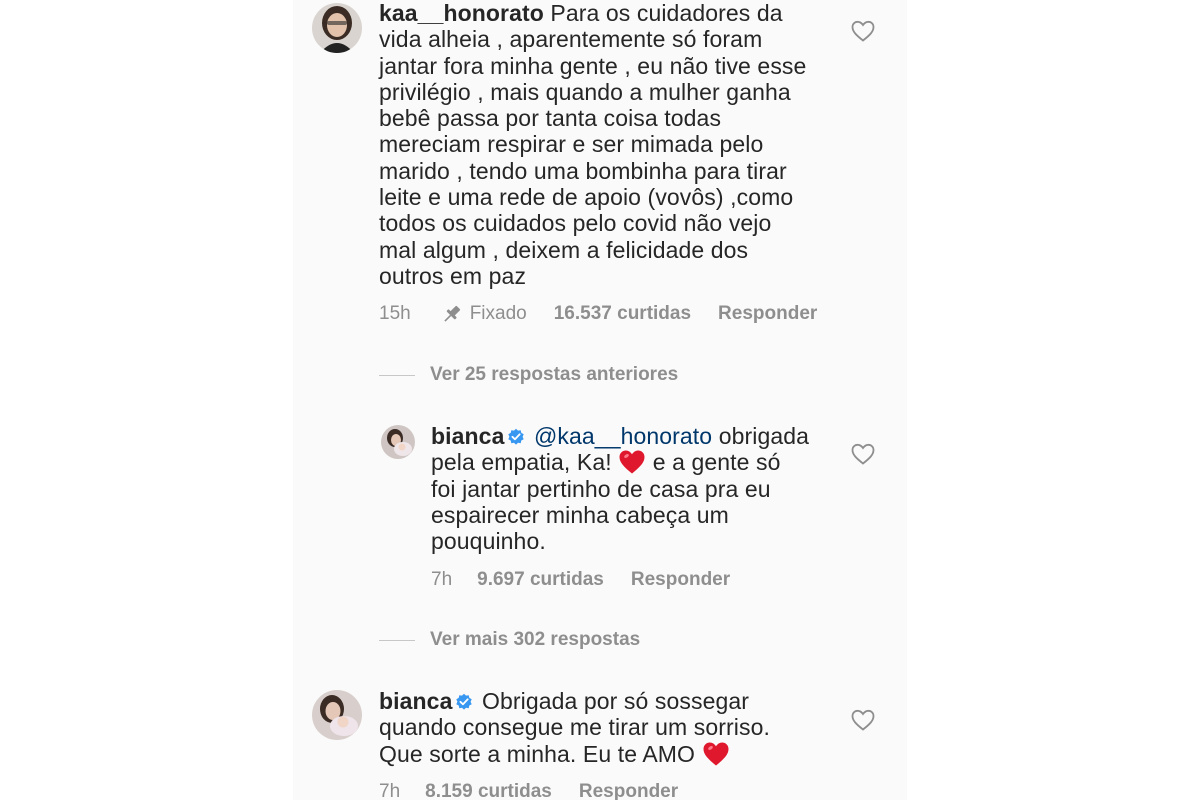 The image size is (1200, 800). I want to click on comment-text-line: marido , tendo uma bombinha para tirar, so click(583, 170).